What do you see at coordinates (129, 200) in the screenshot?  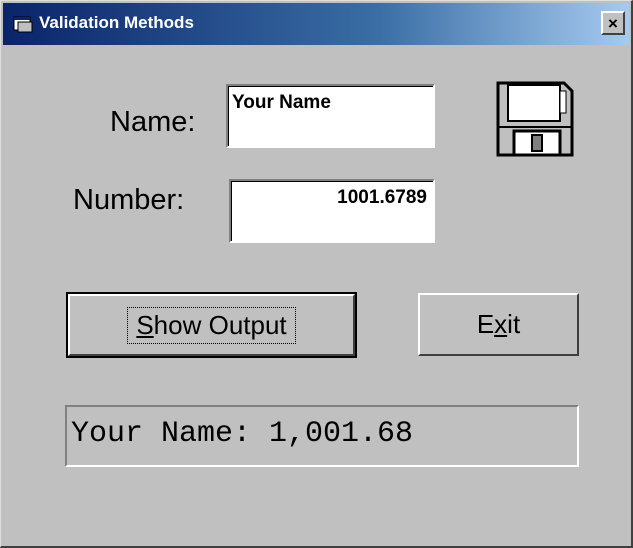 I see `number-label: Number:` at bounding box center [129, 200].